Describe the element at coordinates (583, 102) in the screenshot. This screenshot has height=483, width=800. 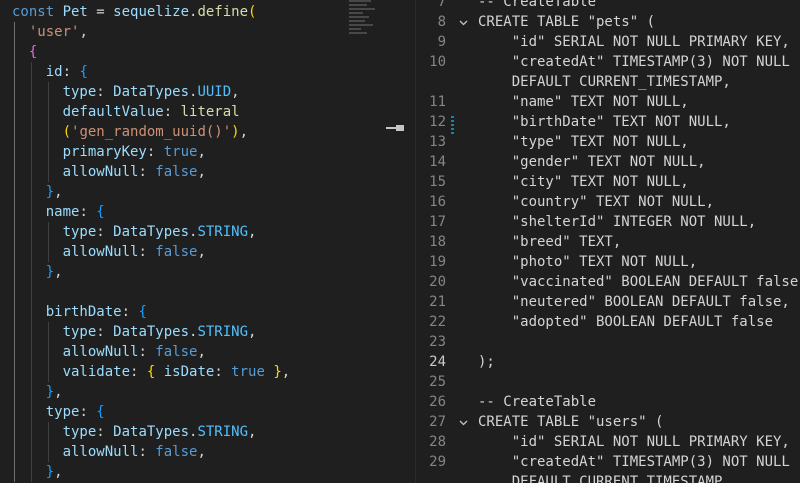
I see `sql-code-text: "name" TEXT NOT NULL,` at that location.